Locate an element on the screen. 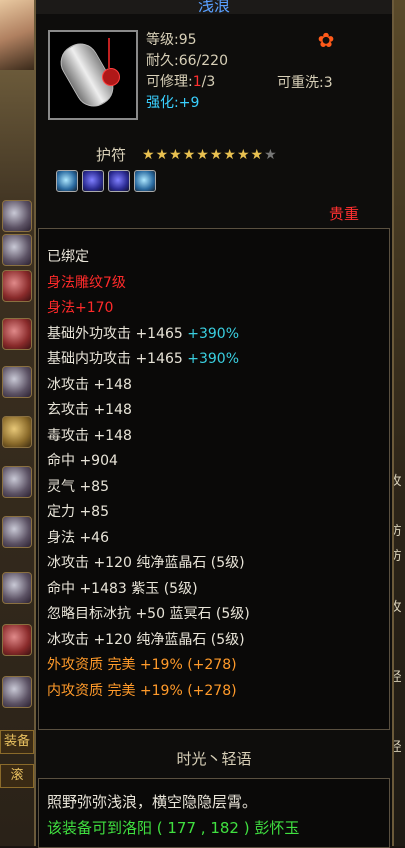 This screenshot has height=848, width=405. set-title: 时光丶轻语 is located at coordinates (214, 759).